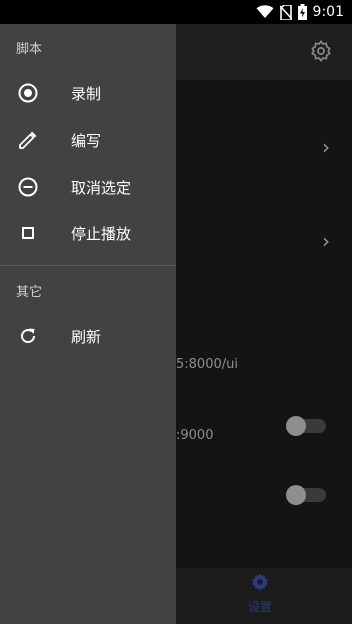  Describe the element at coordinates (176, 12) in the screenshot. I see `status-bar: 9:01` at that location.